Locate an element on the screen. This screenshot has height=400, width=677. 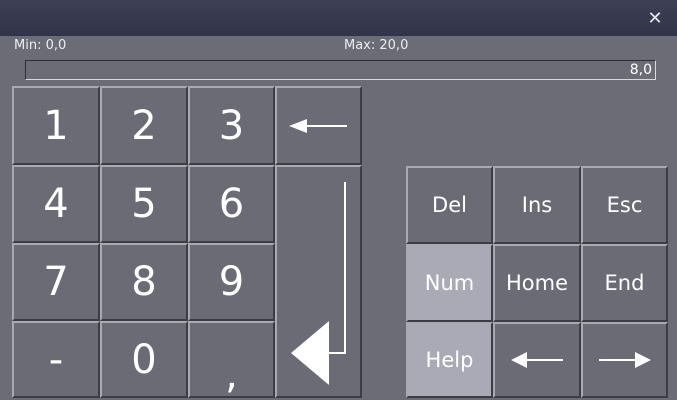
value-text: 8,0 is located at coordinates (640, 70).